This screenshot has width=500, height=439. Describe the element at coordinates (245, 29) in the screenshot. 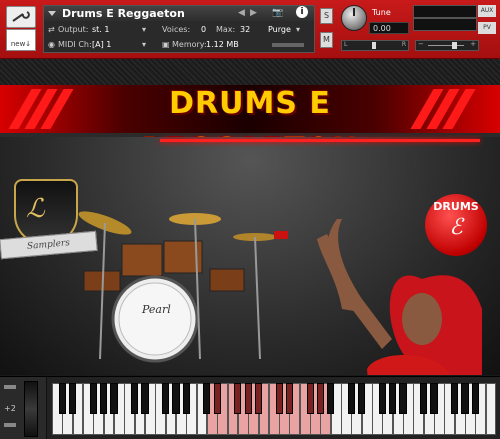

I see `max-voices-value: 32` at that location.